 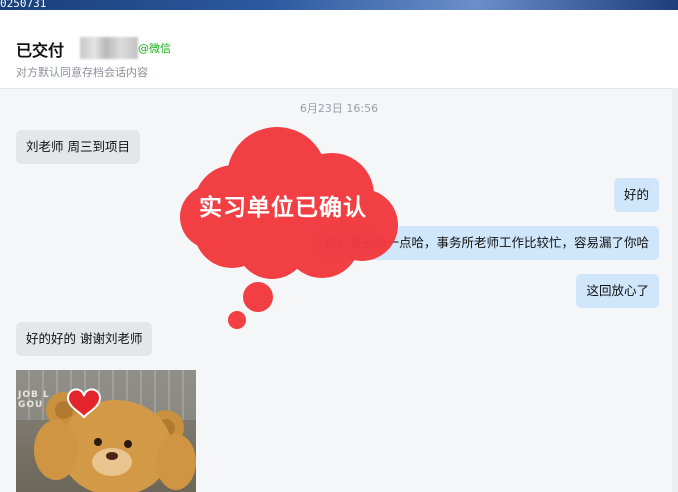 I want to click on message-text: 自己要主动一点哈，事务所老师工作比较忙，容易漏了你哈, so click(x=486, y=242).